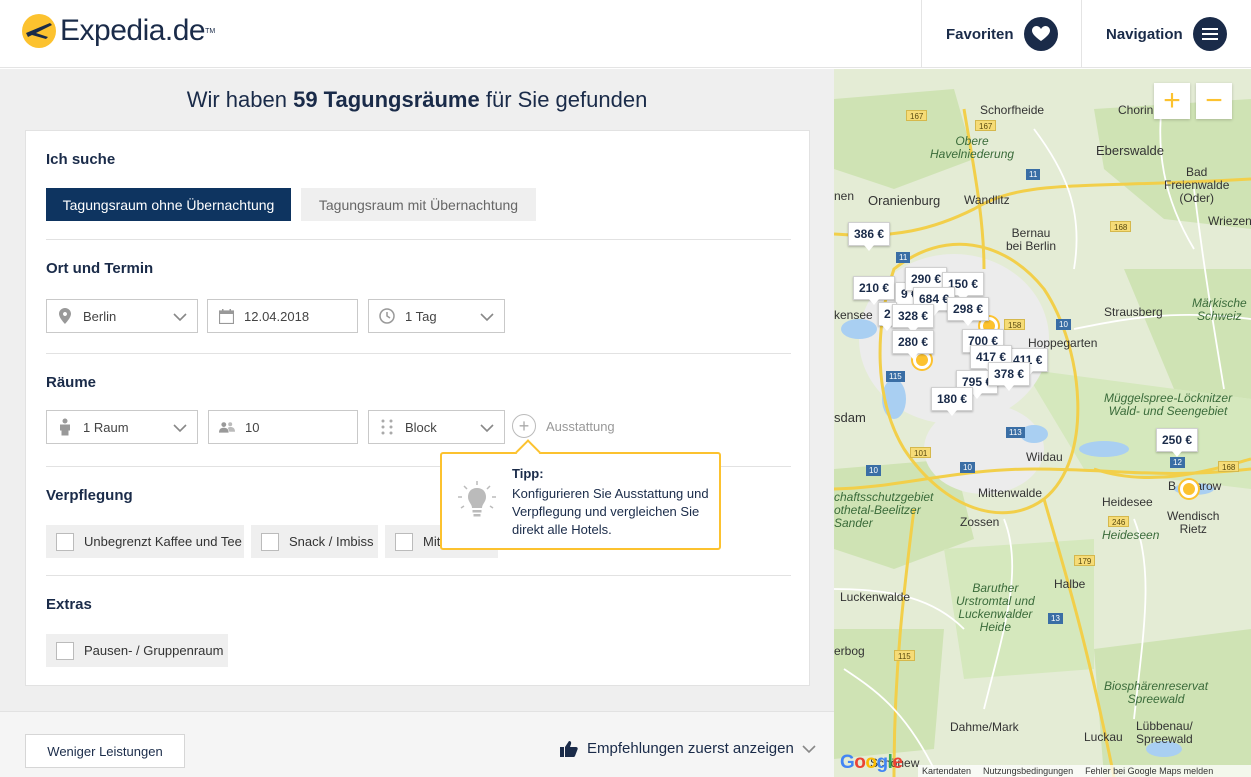 This screenshot has height=777, width=1251. I want to click on navigation-button: Navigation, so click(1166, 34).